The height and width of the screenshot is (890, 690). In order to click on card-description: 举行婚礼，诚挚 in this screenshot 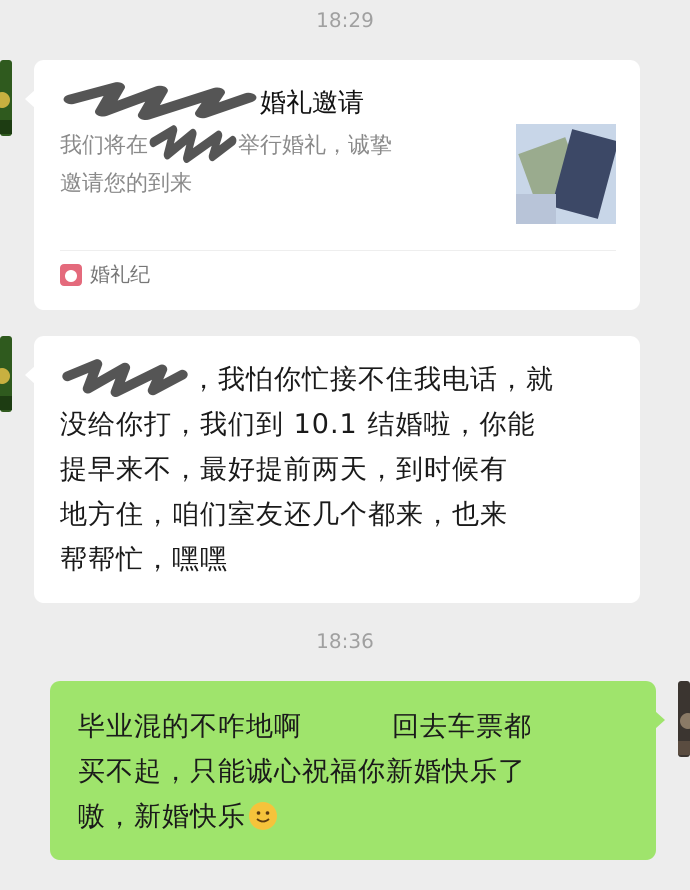, I will do `click(315, 146)`.